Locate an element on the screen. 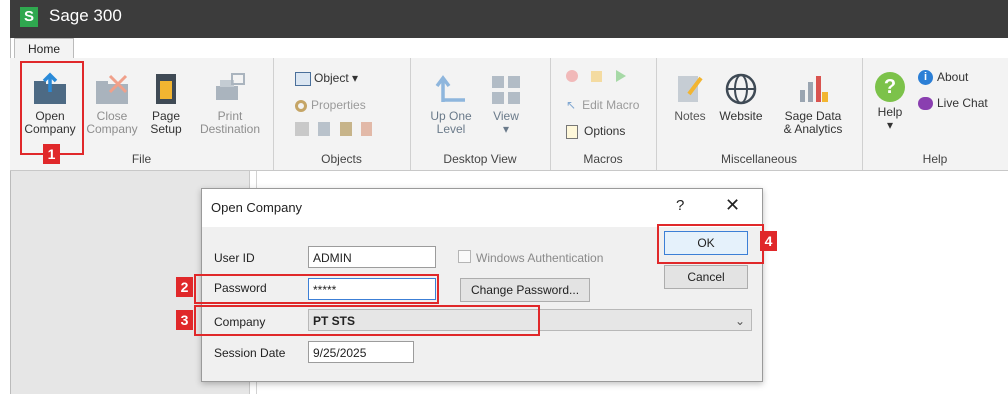 The height and width of the screenshot is (394, 1008). close-folder-icon is located at coordinates (112, 89).